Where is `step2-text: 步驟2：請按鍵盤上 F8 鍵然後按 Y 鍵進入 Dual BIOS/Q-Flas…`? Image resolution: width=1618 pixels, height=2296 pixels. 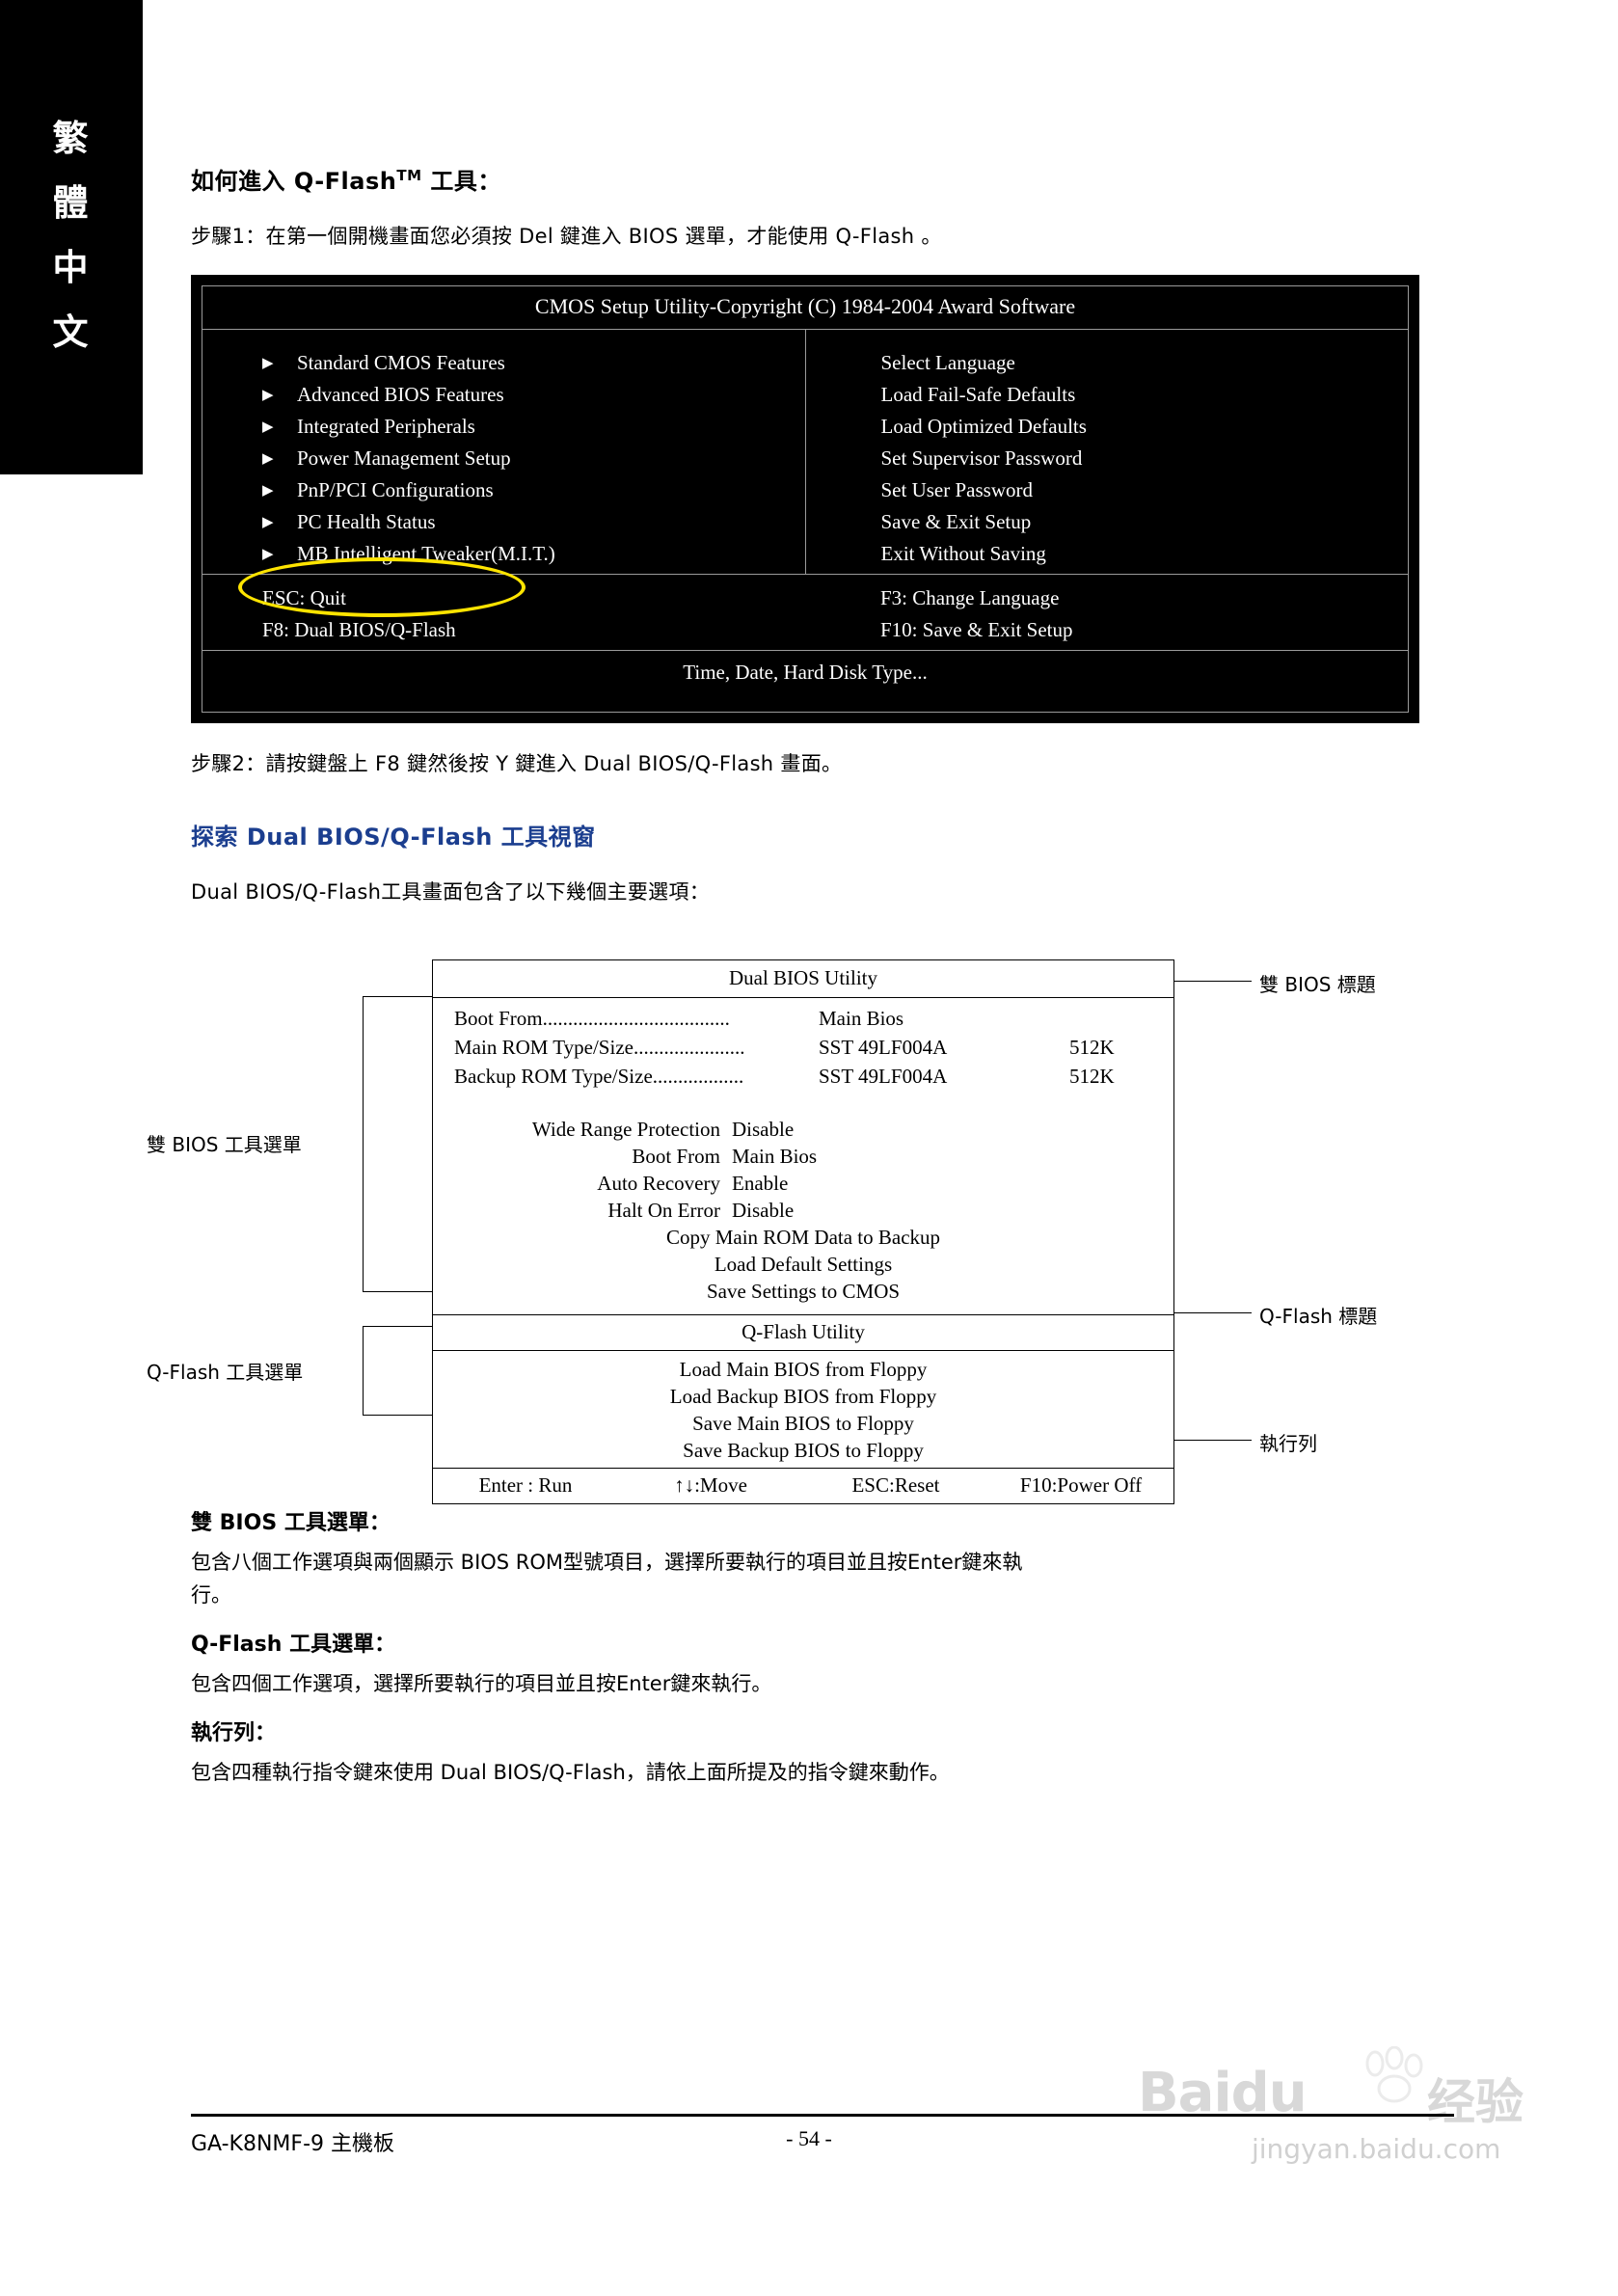 step2-text: 步驟2：請按鍵盤上 F8 鍵然後按 Y 鍵進入 Dual BIOS/Q-Flas… is located at coordinates (517, 763).